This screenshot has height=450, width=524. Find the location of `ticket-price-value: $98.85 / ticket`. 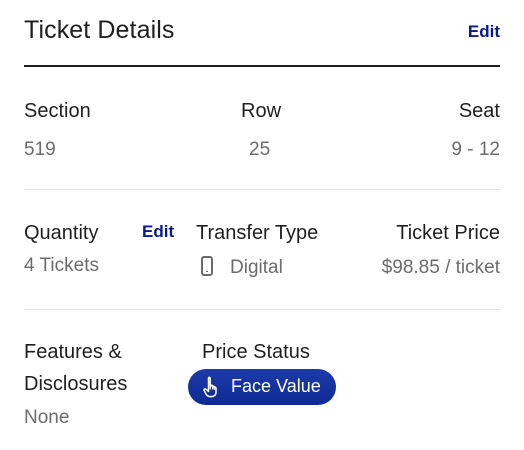

ticket-price-value: $98.85 / ticket is located at coordinates (440, 267).